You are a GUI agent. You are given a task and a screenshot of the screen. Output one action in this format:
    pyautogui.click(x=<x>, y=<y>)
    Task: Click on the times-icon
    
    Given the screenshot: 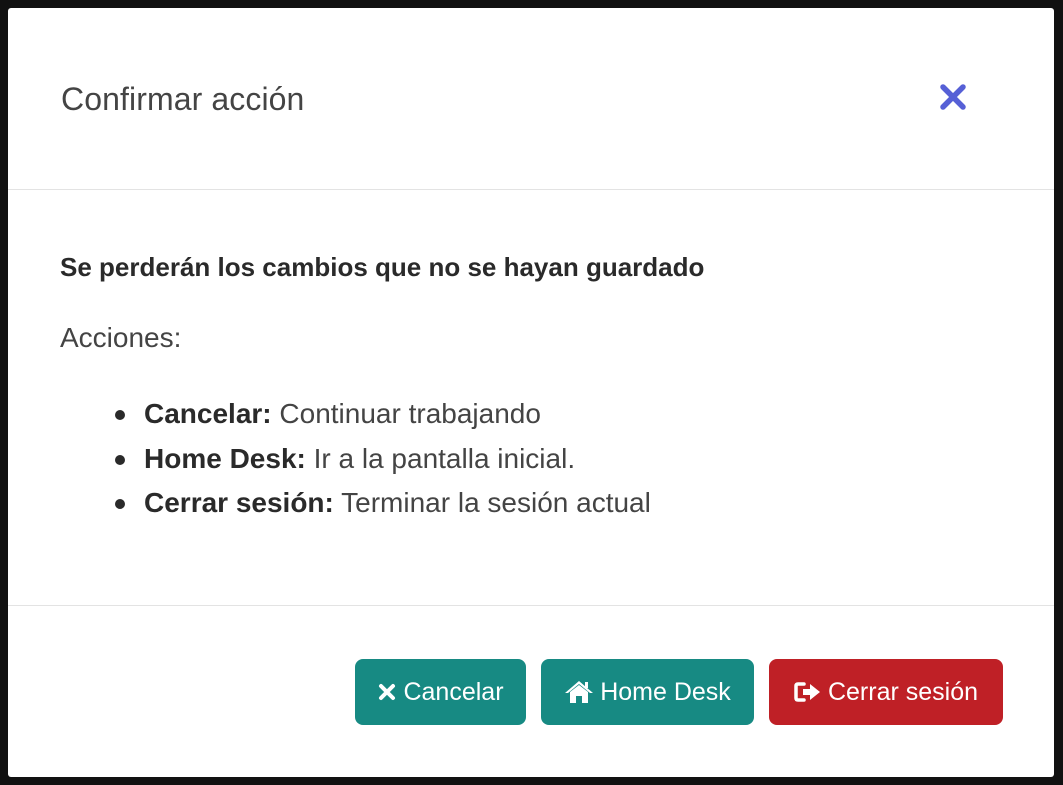 What is the action you would take?
    pyautogui.click(x=387, y=692)
    